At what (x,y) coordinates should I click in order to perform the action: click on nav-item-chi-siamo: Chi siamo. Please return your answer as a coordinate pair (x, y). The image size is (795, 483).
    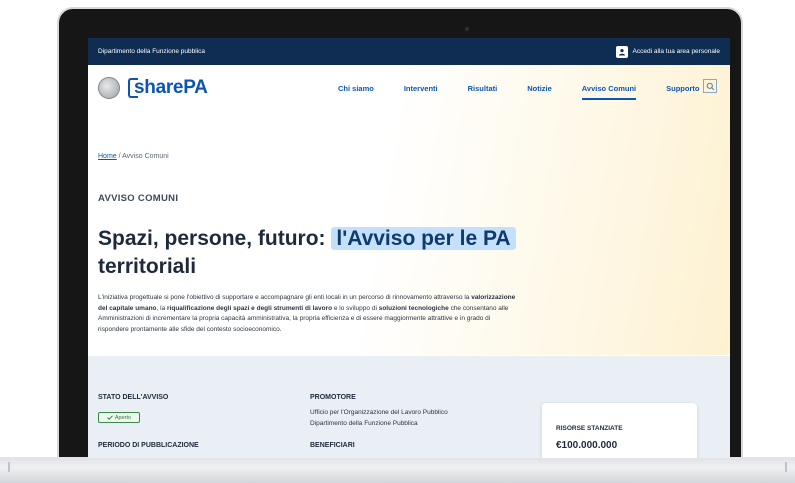
    Looking at the image, I should click on (356, 88).